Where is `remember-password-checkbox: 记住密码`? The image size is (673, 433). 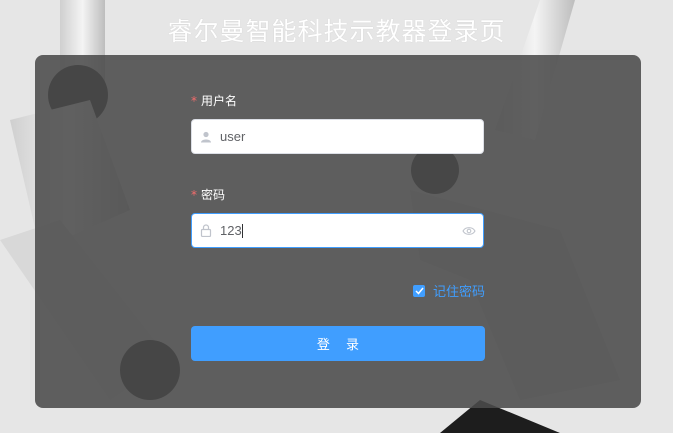
remember-password-checkbox: 记住密码 is located at coordinates (449, 290).